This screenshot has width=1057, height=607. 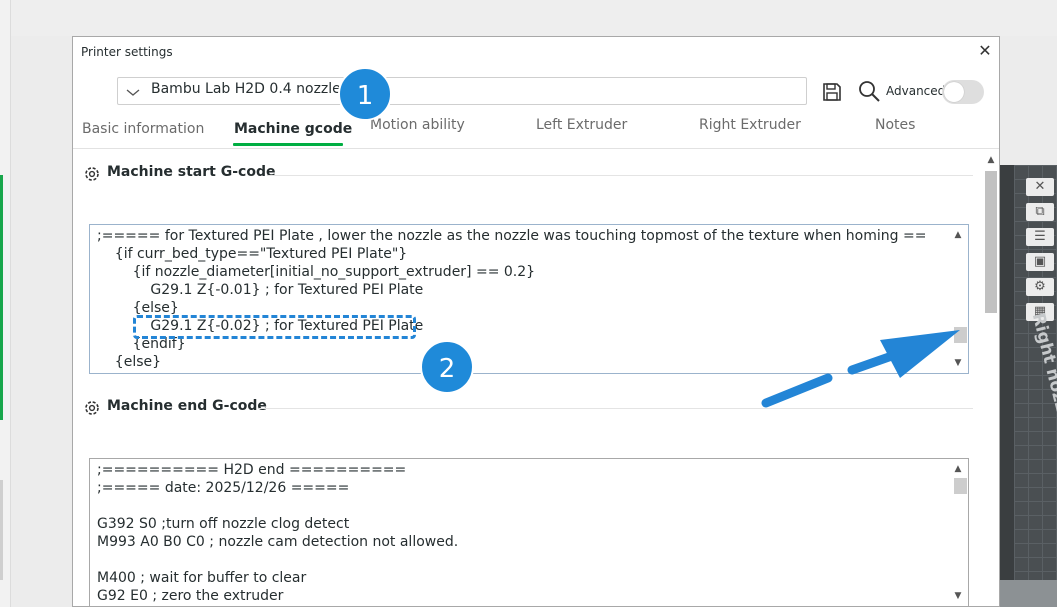 I want to click on end-gcode-scrollbar: ▲ ▼, so click(x=958, y=532).